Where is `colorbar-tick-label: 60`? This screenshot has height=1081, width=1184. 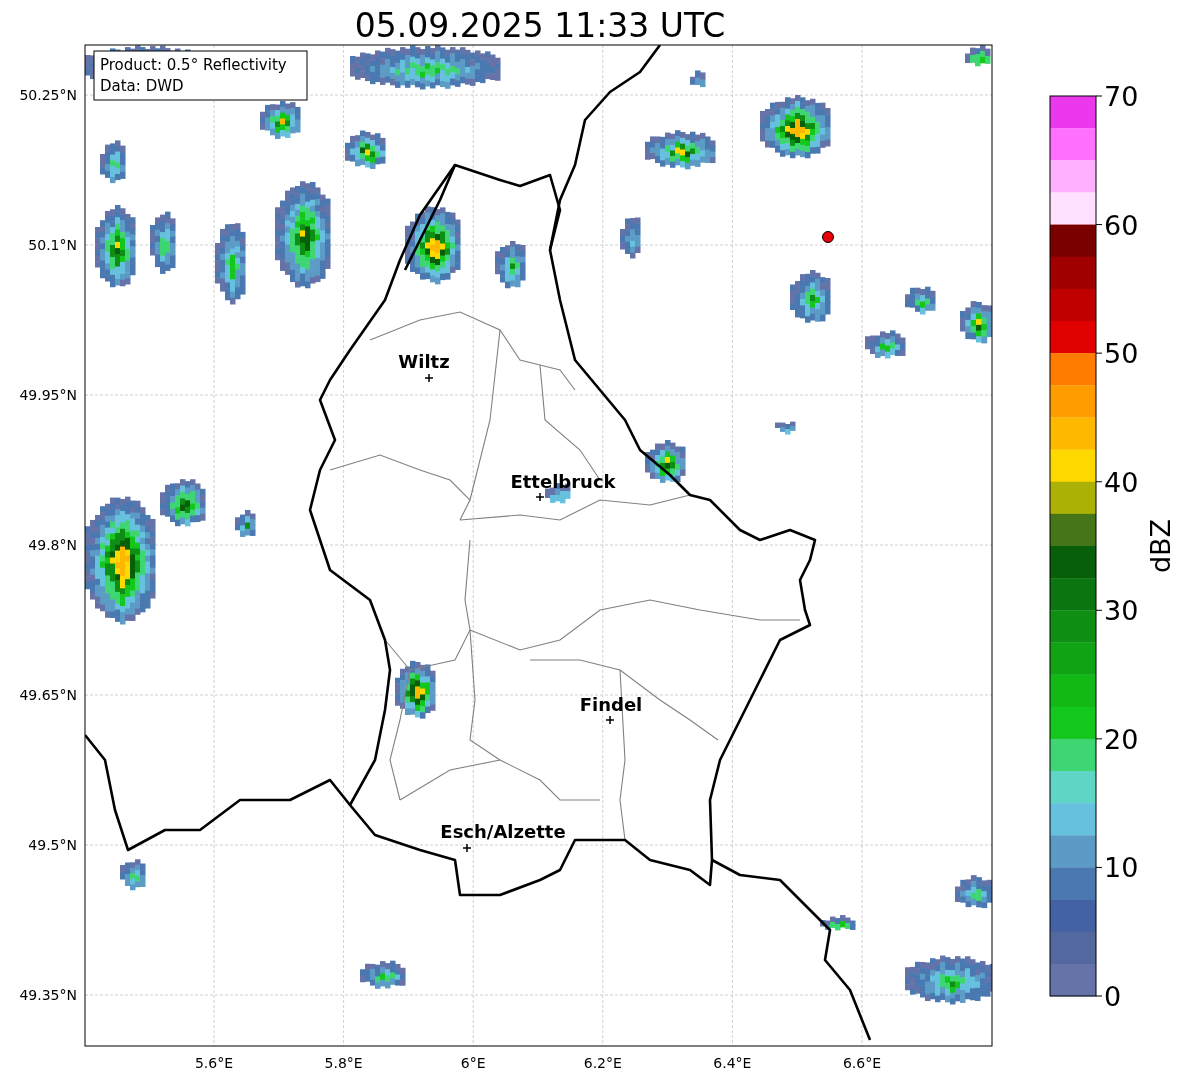 colorbar-tick-label: 60 is located at coordinates (1121, 225).